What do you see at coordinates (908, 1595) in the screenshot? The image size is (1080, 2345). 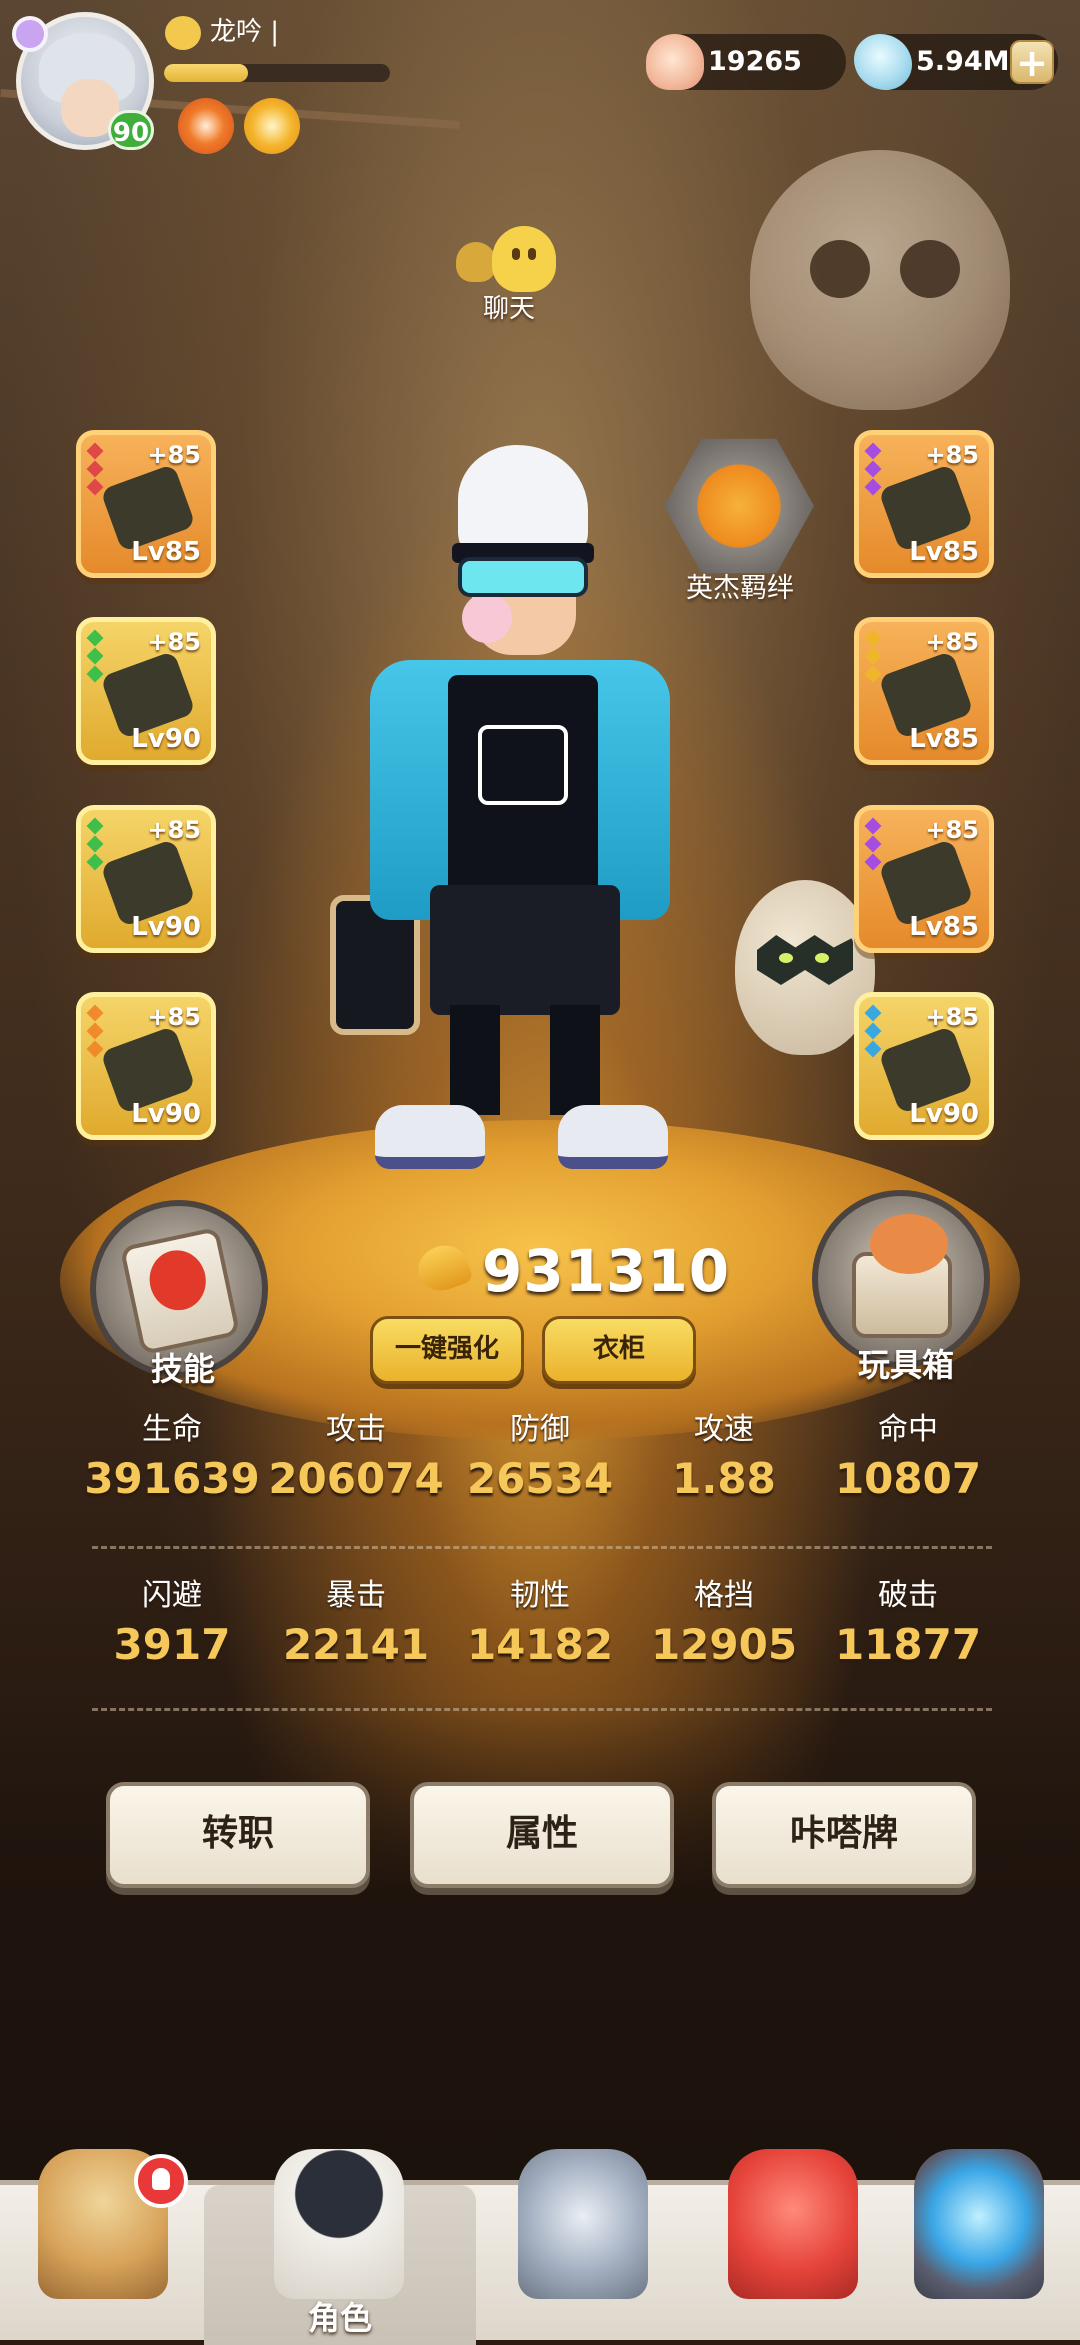 I see `stat-label: 破击` at bounding box center [908, 1595].